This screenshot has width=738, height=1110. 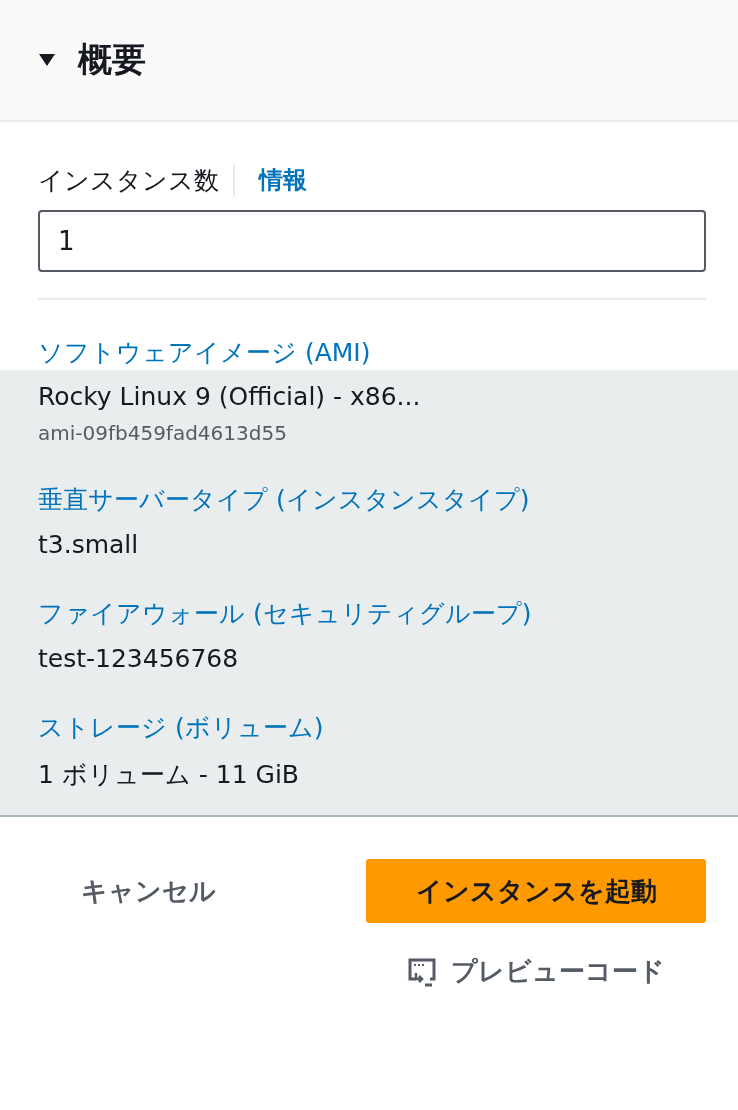 I want to click on summary-value: t3.small, so click(x=89, y=544).